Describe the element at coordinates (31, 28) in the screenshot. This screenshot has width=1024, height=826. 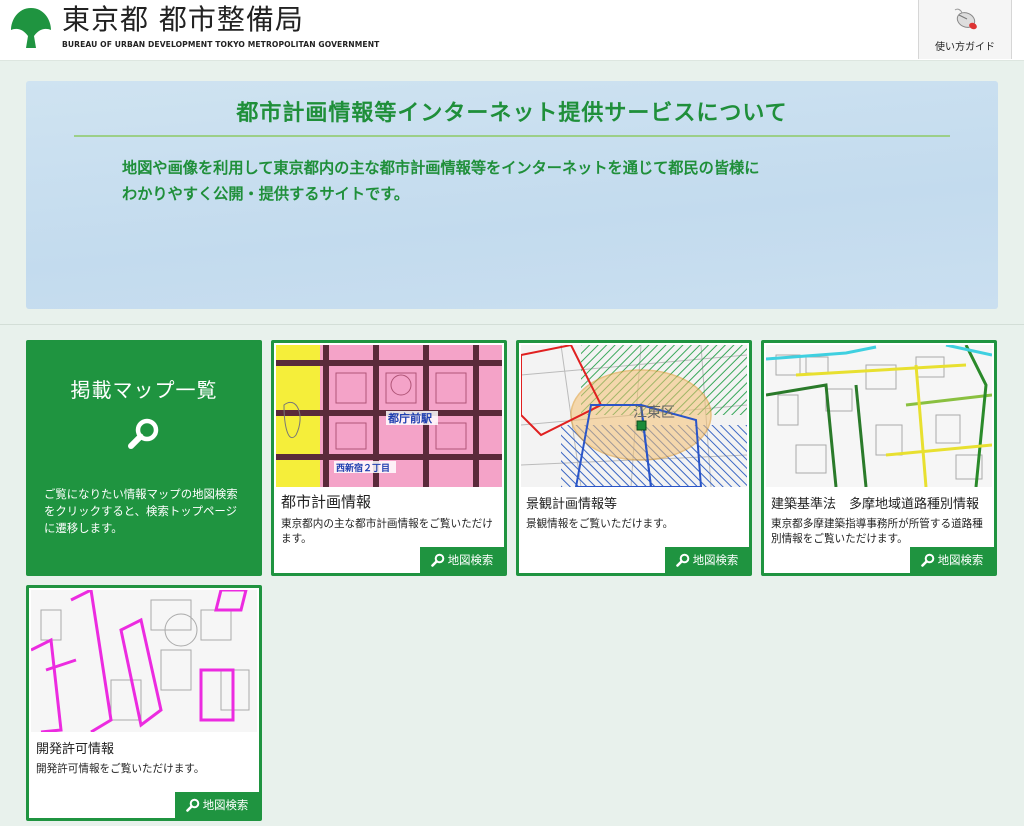
I see `tokyo-ginkgo-logo-icon` at that location.